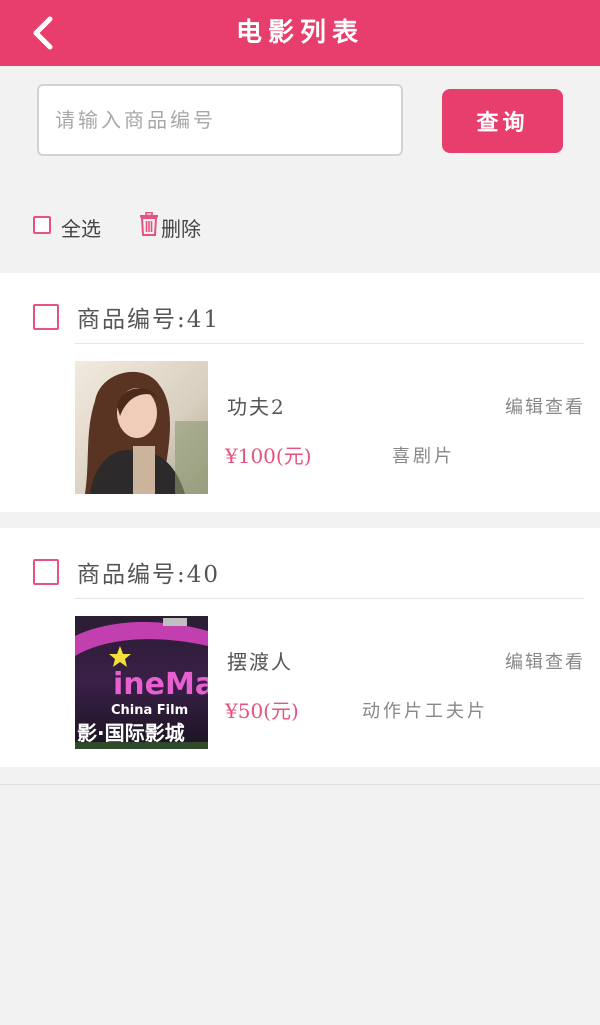  I want to click on search-button: 查询, so click(502, 121).